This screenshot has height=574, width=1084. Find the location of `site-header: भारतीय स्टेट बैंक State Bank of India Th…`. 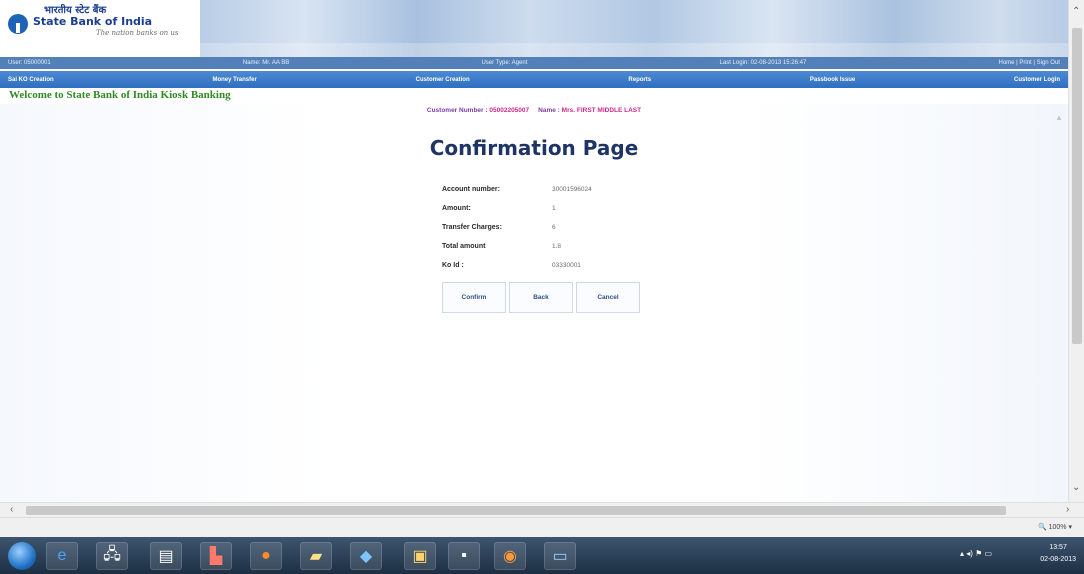

site-header: भारतीय स्टेट बैंक State Bank of India Th… is located at coordinates (534, 28).